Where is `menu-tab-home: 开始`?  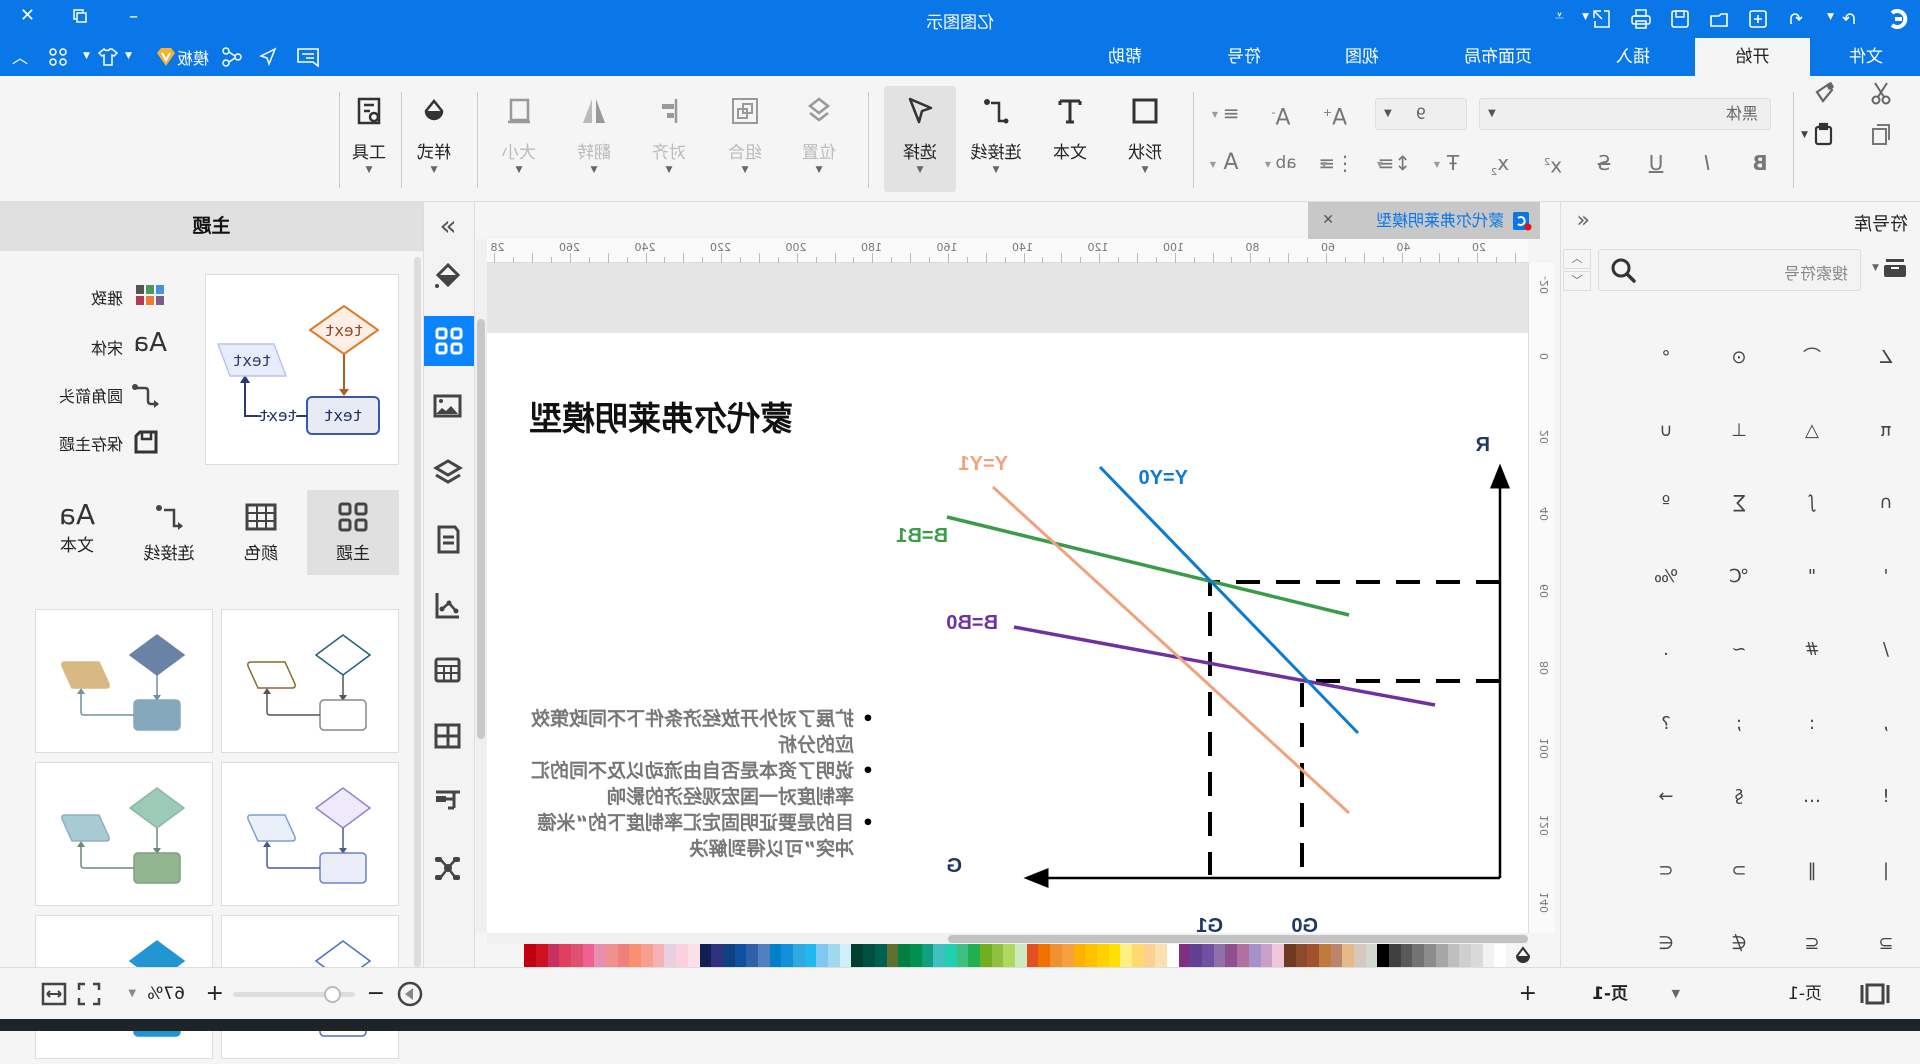 menu-tab-home: 开始 is located at coordinates (1752, 57).